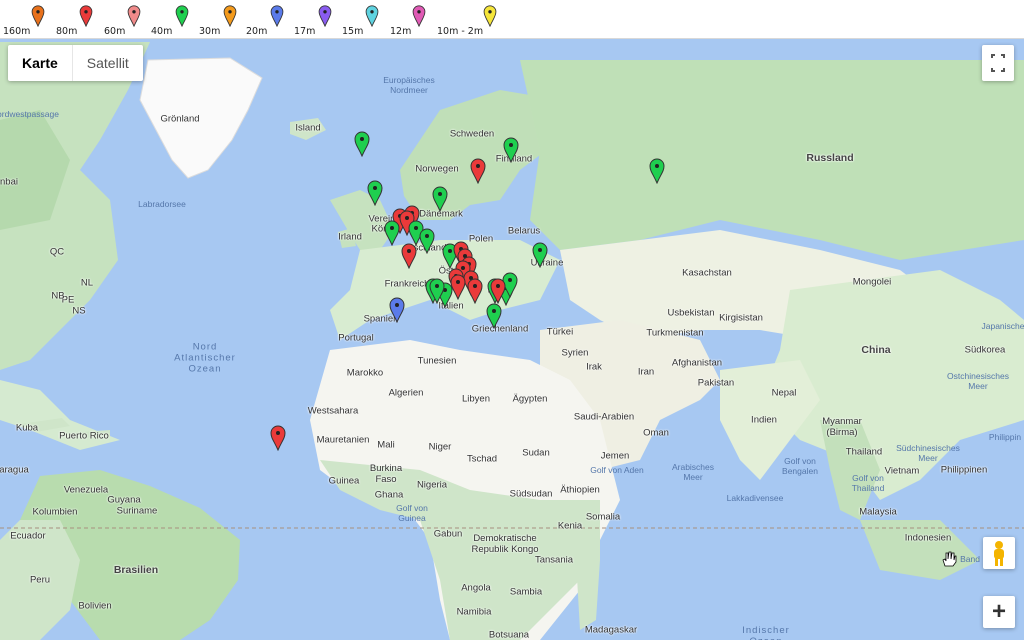 The height and width of the screenshot is (640, 1024). I want to click on label-ghana: Ghana, so click(389, 495).